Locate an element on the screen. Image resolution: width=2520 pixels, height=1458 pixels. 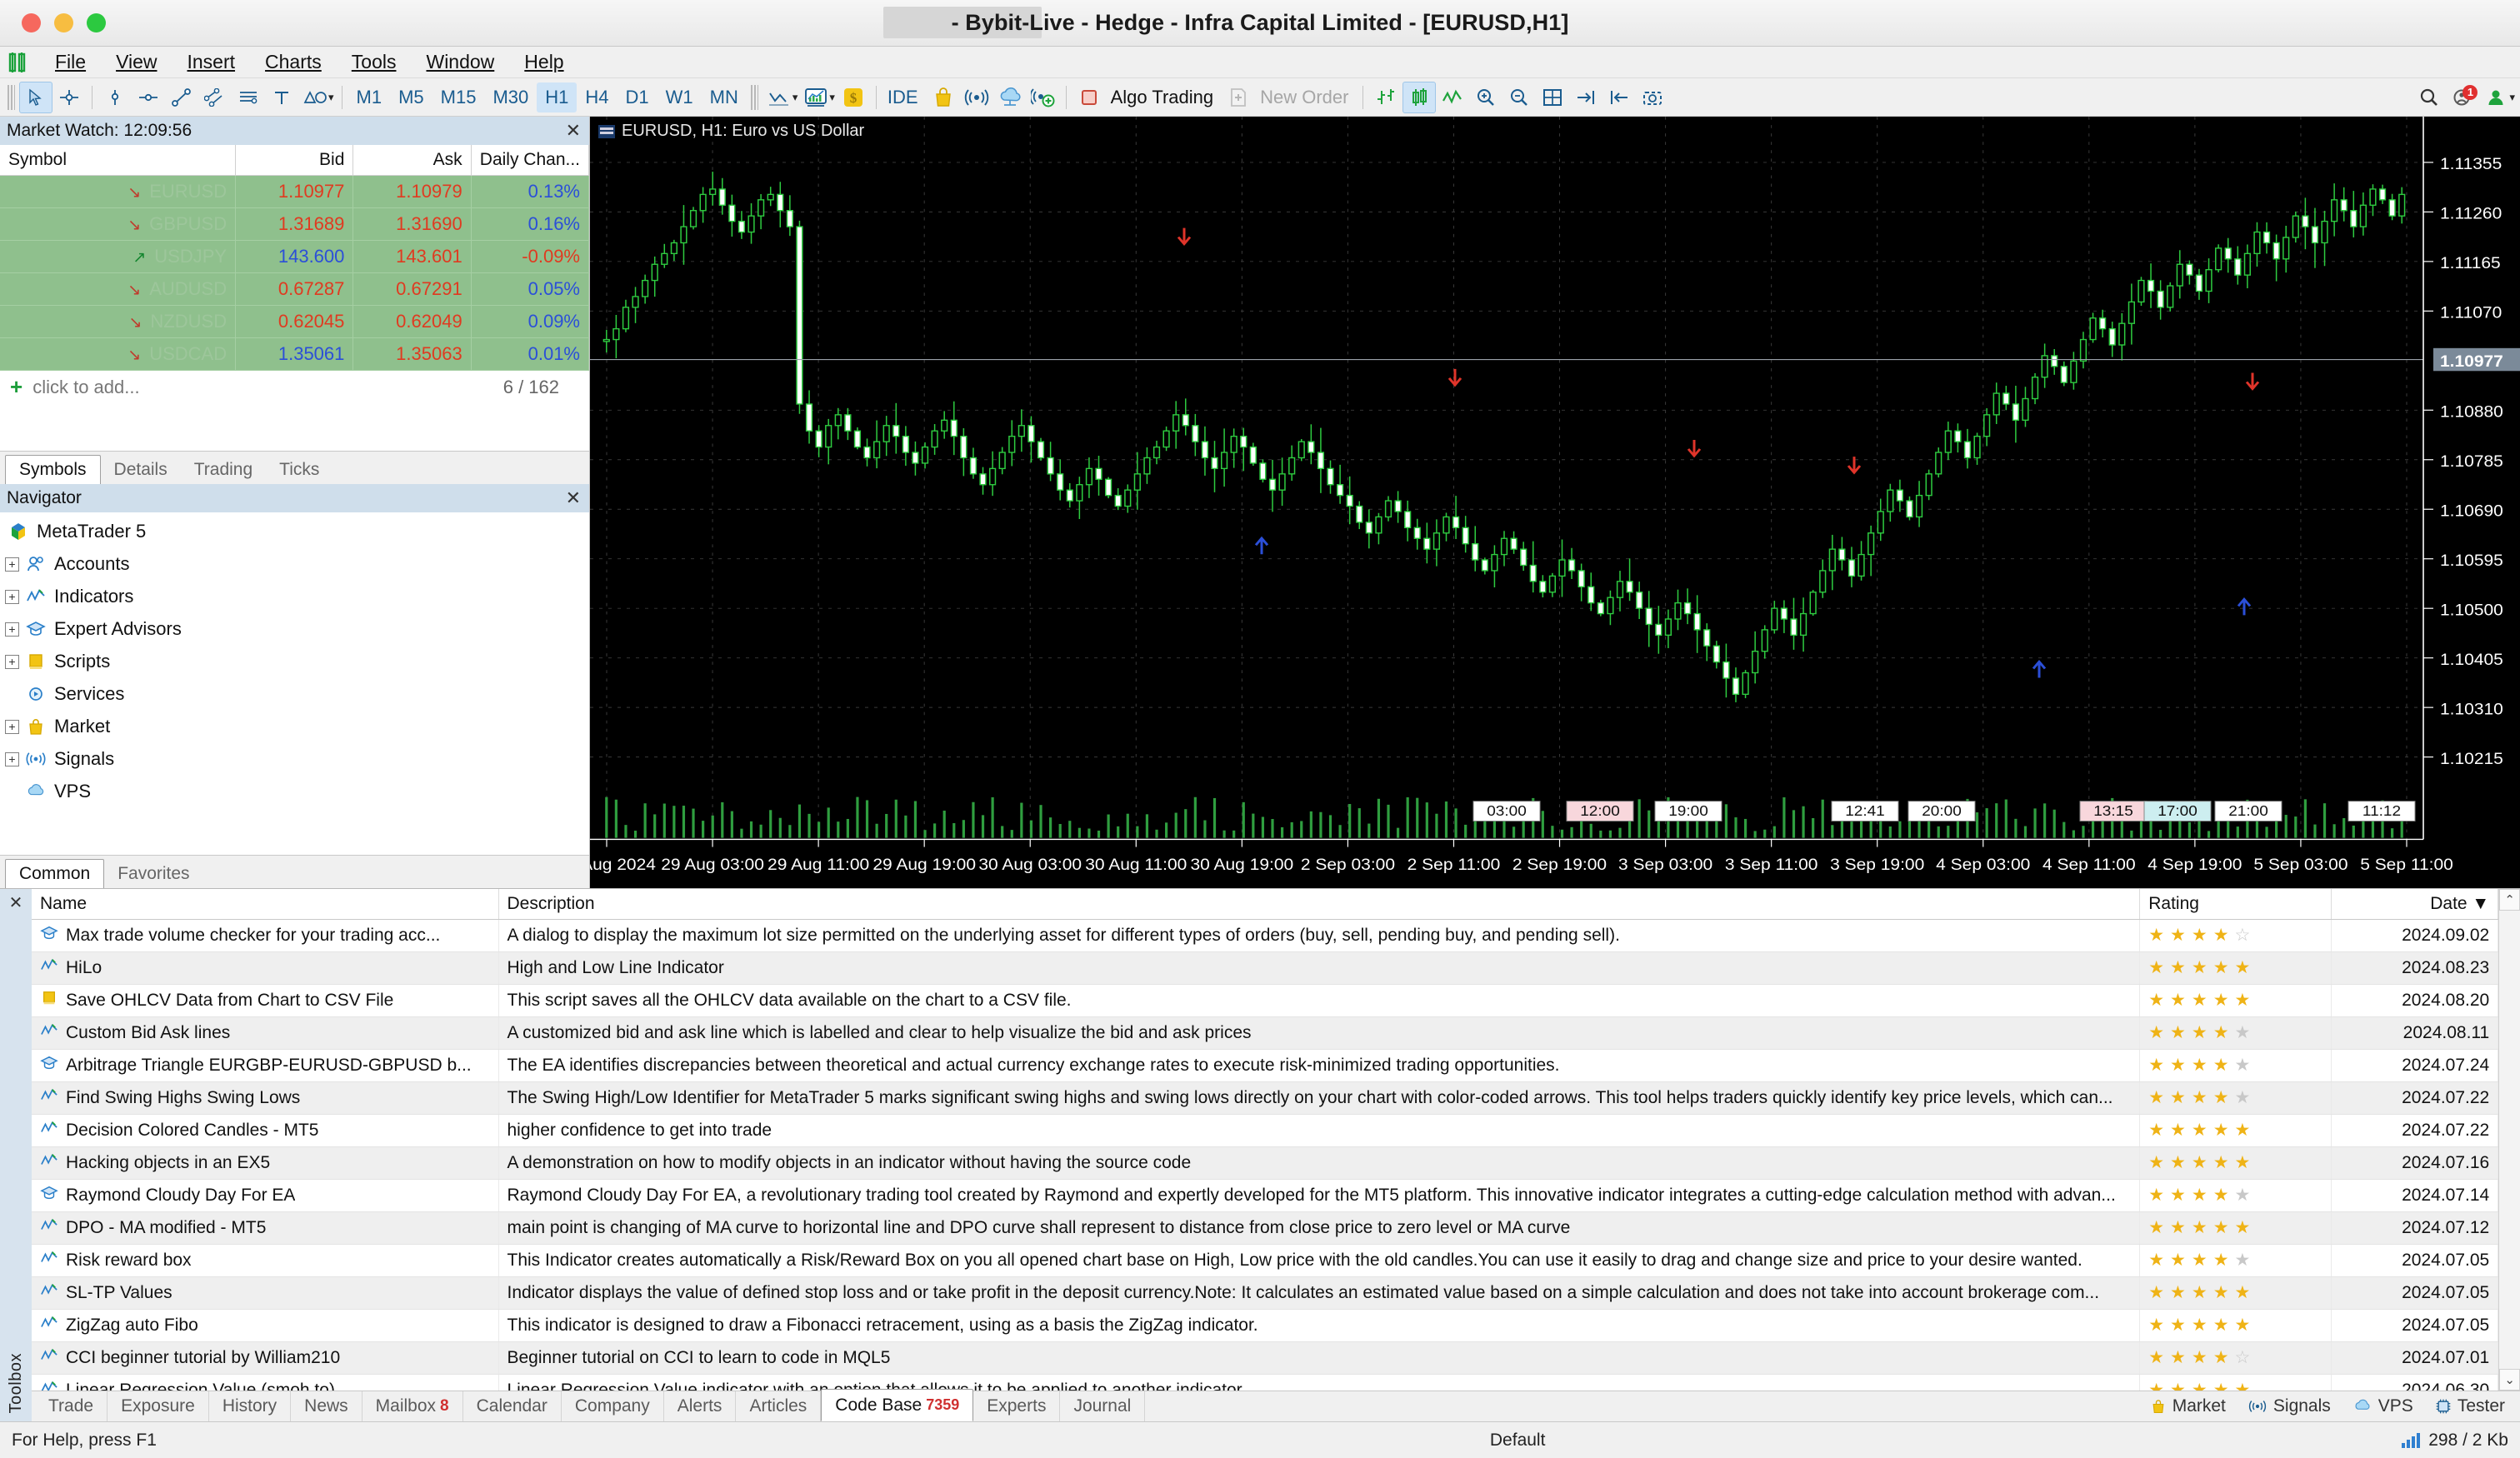
navigator-root-item: MetaTrader 5 is located at coordinates (294, 532).